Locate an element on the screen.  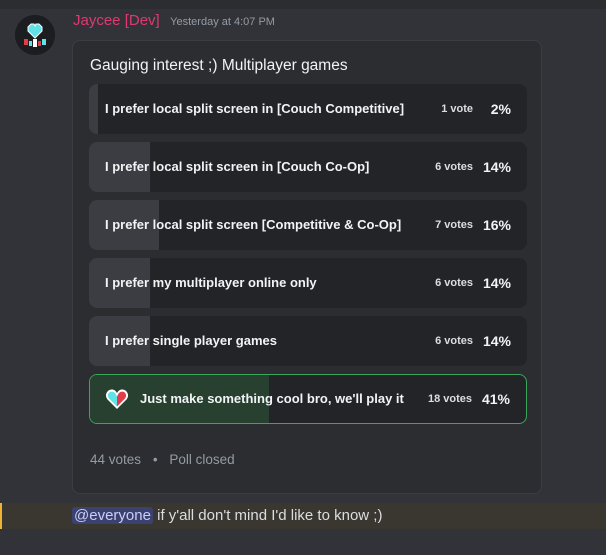
next-message-clip is located at coordinates (303, 550).